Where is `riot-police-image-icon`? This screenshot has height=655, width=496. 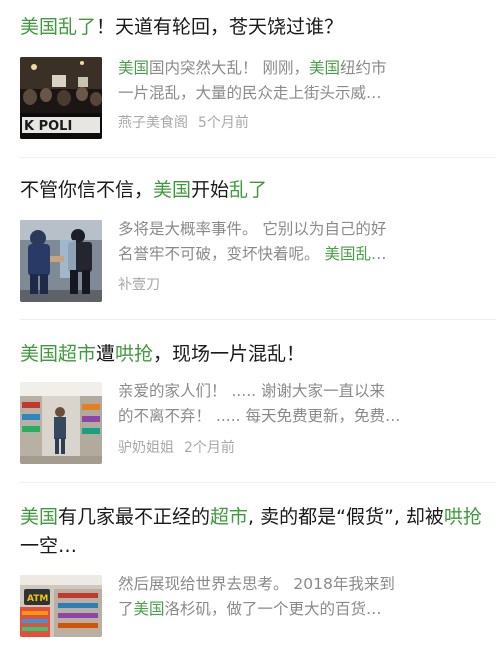 riot-police-image-icon is located at coordinates (61, 261).